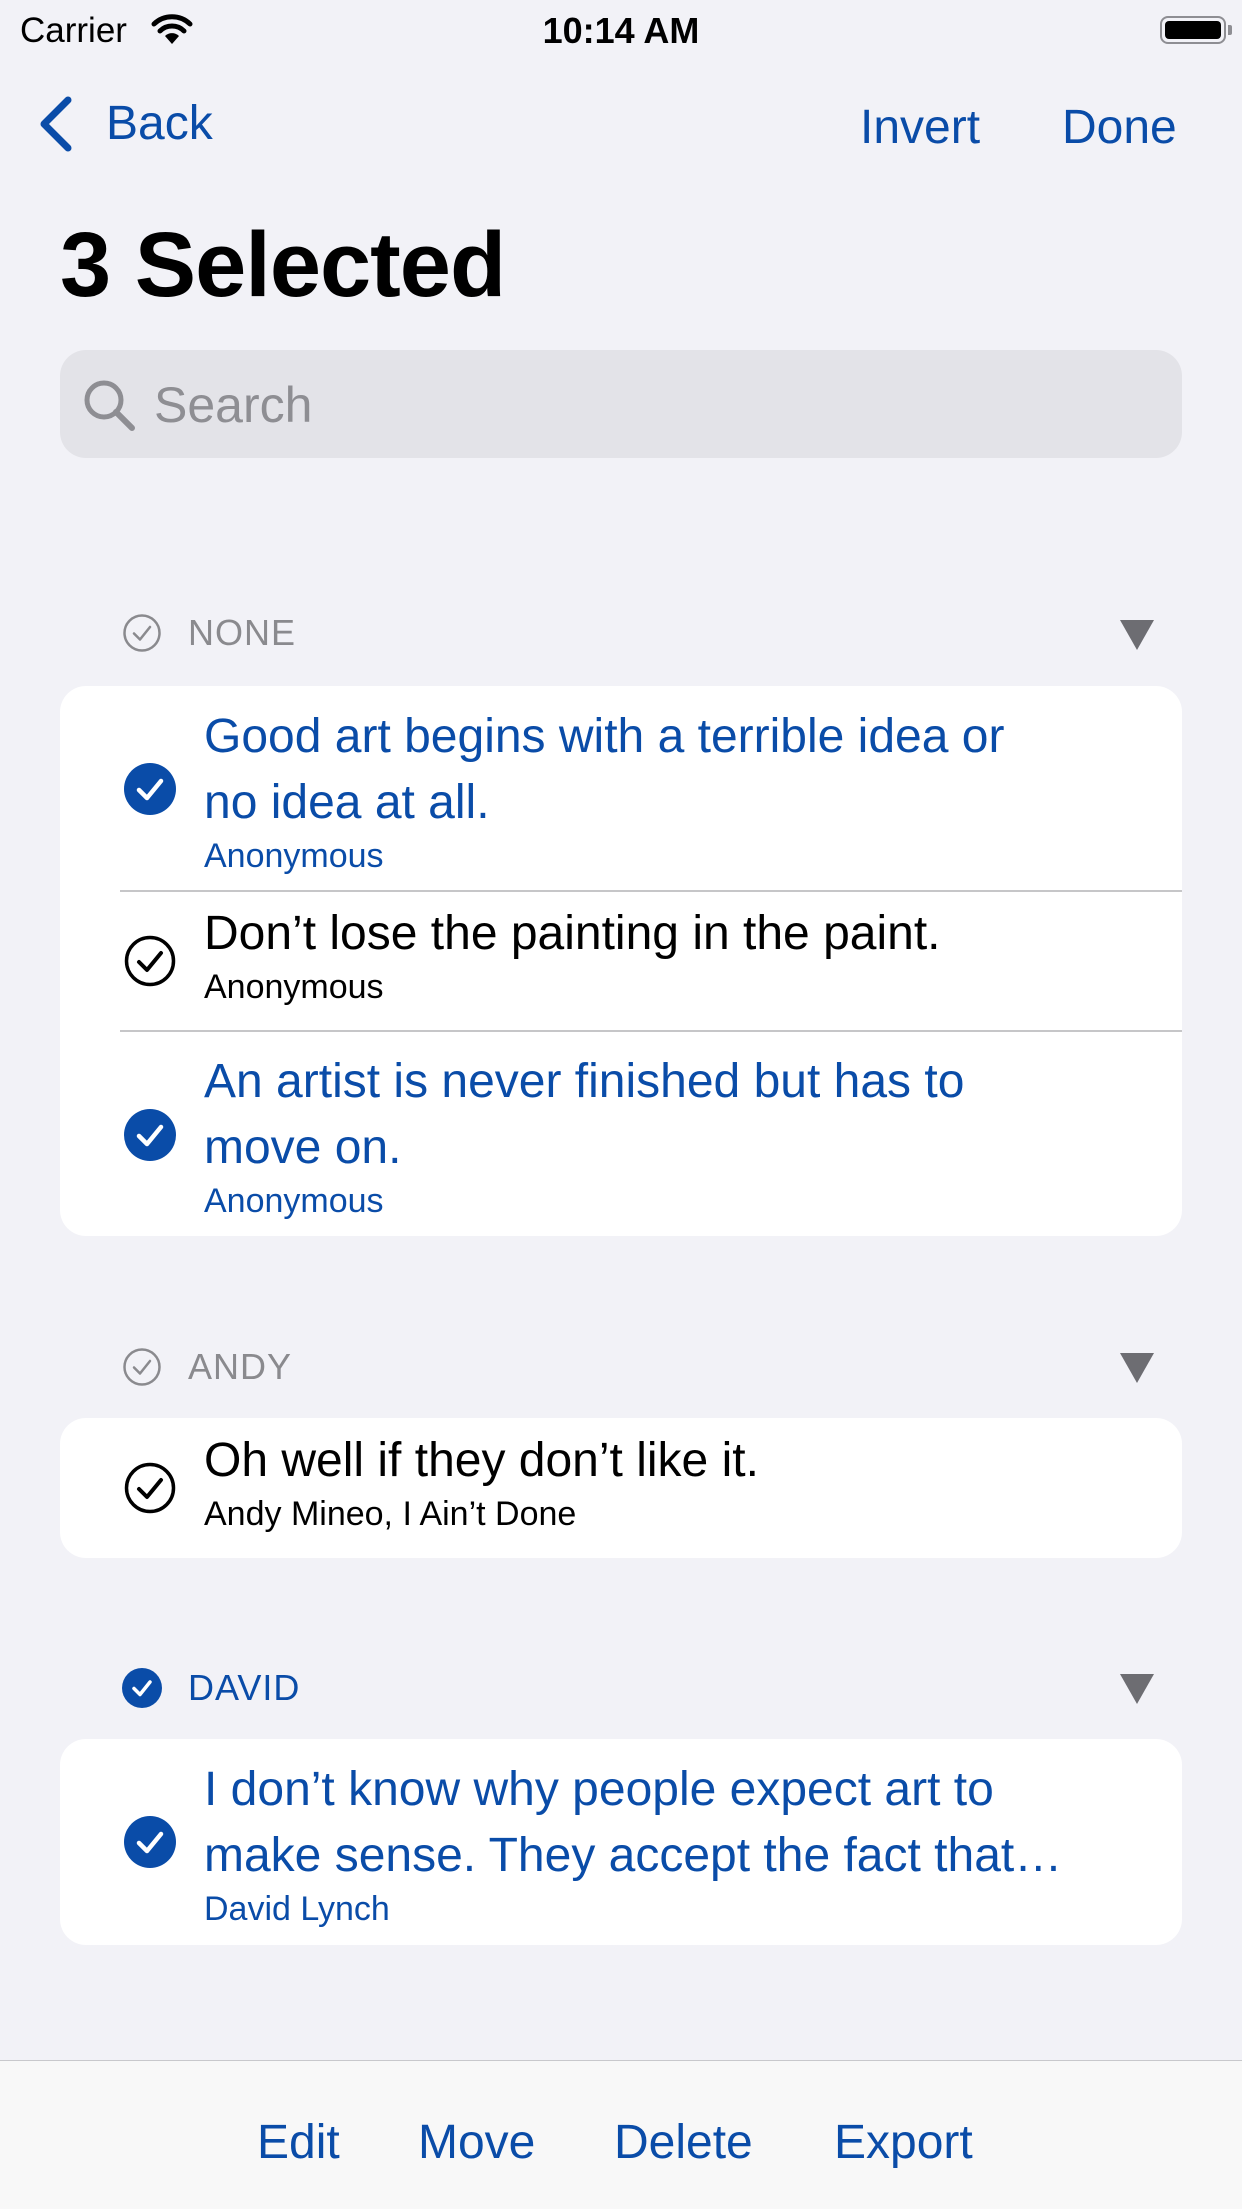  I want to click on quote-text-cont: move on., so click(303, 1147).